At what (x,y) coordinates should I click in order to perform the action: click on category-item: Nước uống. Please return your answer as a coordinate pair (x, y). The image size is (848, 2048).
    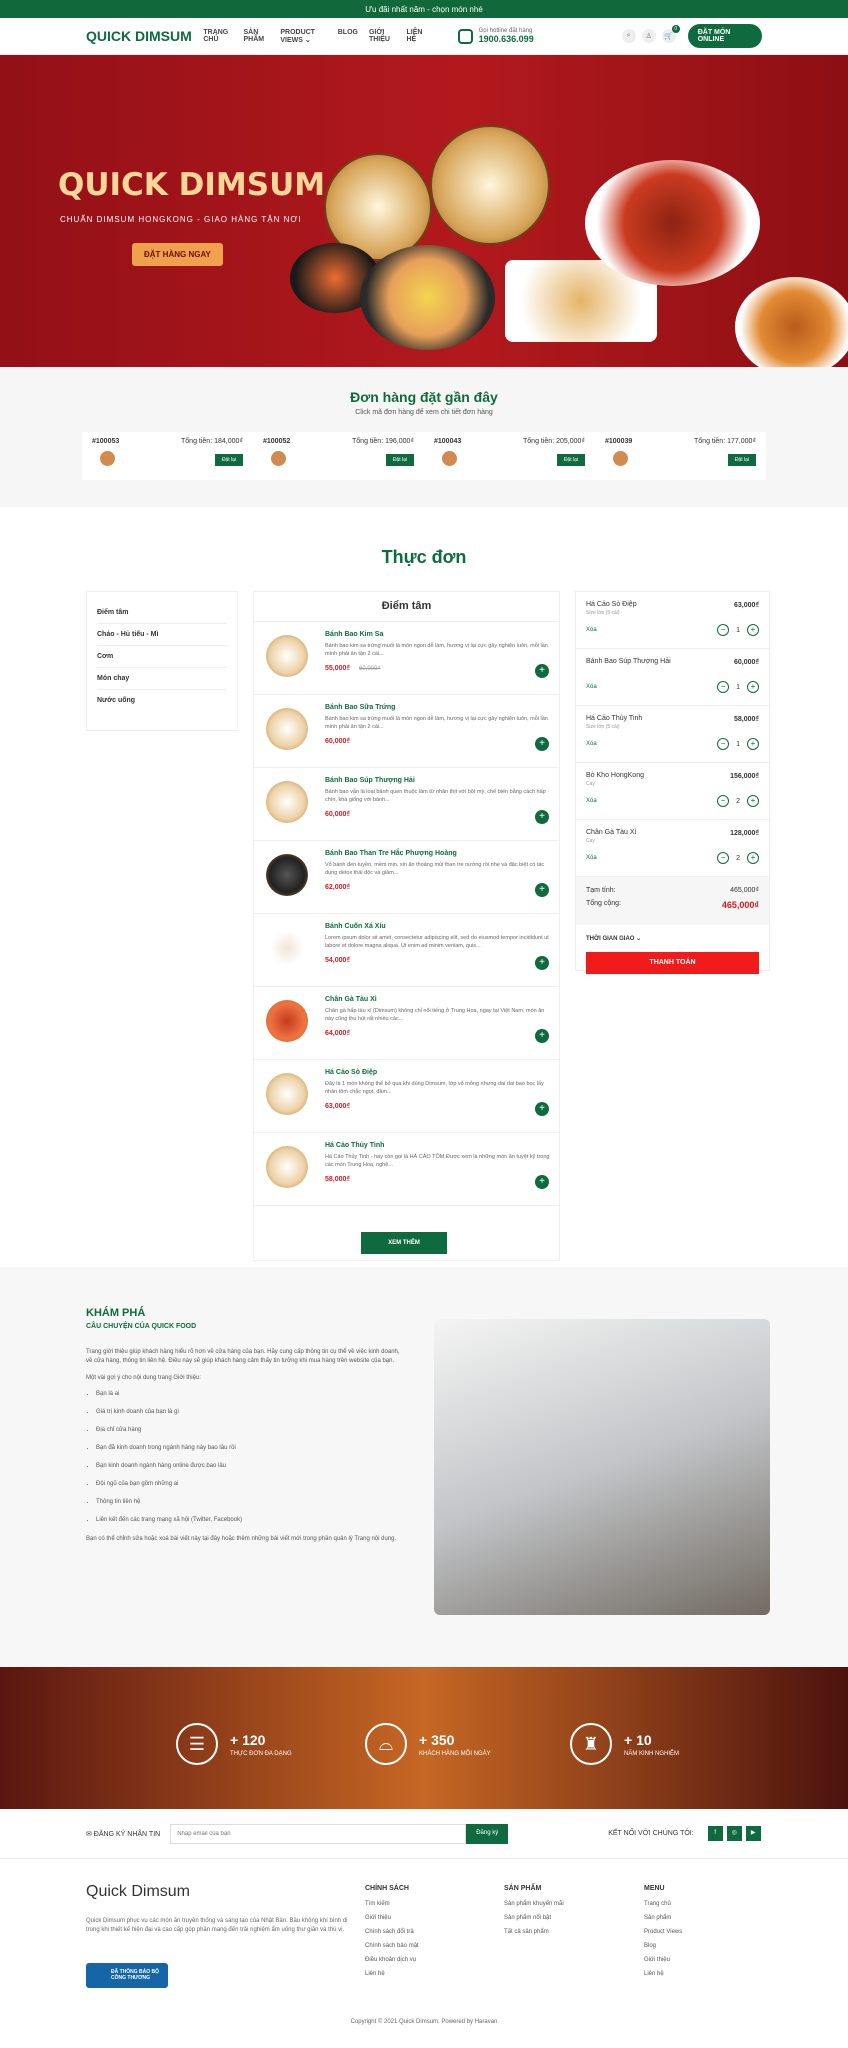
    Looking at the image, I should click on (162, 700).